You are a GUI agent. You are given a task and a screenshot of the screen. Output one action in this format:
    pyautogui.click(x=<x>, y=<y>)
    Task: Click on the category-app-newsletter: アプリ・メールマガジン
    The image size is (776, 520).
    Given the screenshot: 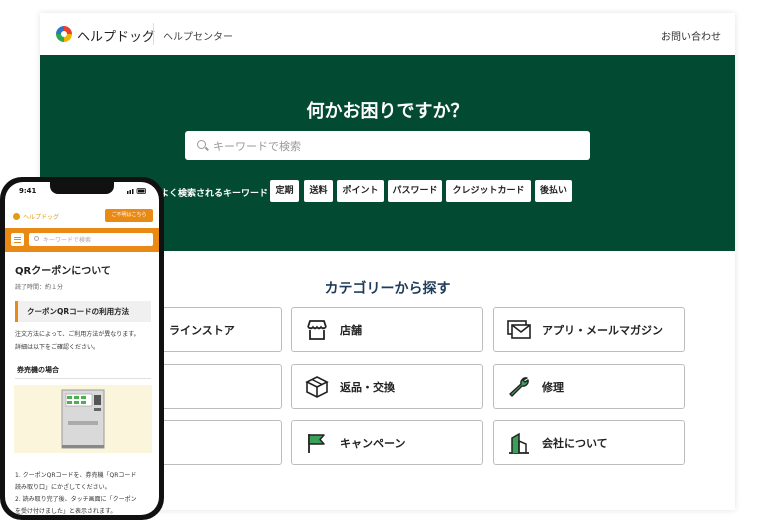 What is the action you would take?
    pyautogui.click(x=589, y=329)
    